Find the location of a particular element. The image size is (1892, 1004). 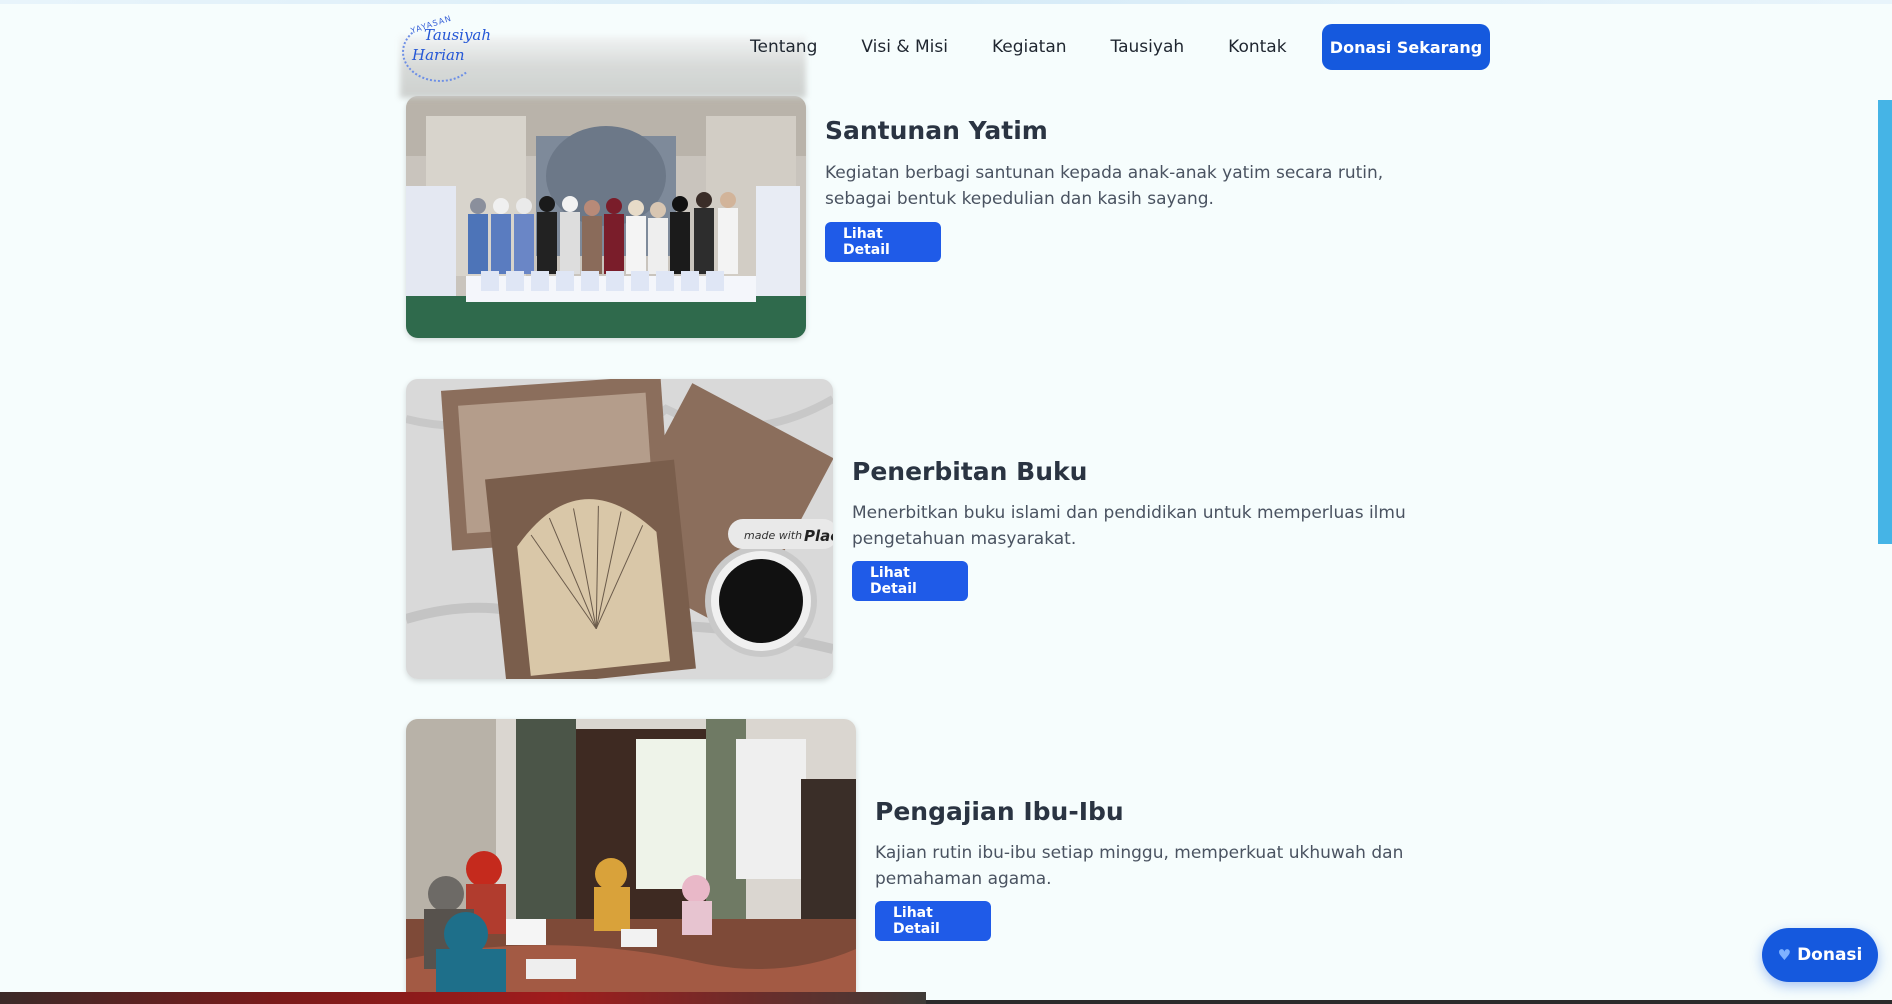

nav-item-visi-misi: Visi & Misi is located at coordinates (904, 47).